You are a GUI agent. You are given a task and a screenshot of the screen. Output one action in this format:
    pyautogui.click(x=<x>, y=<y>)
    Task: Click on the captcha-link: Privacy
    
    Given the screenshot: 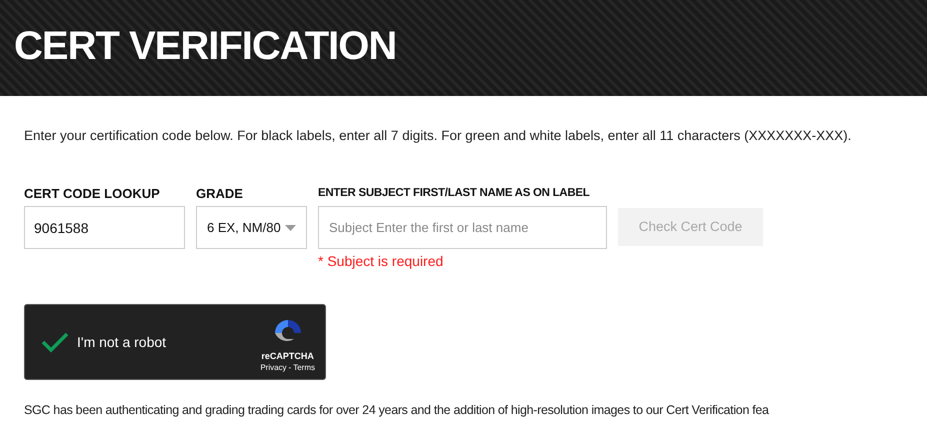 What is the action you would take?
    pyautogui.click(x=273, y=368)
    